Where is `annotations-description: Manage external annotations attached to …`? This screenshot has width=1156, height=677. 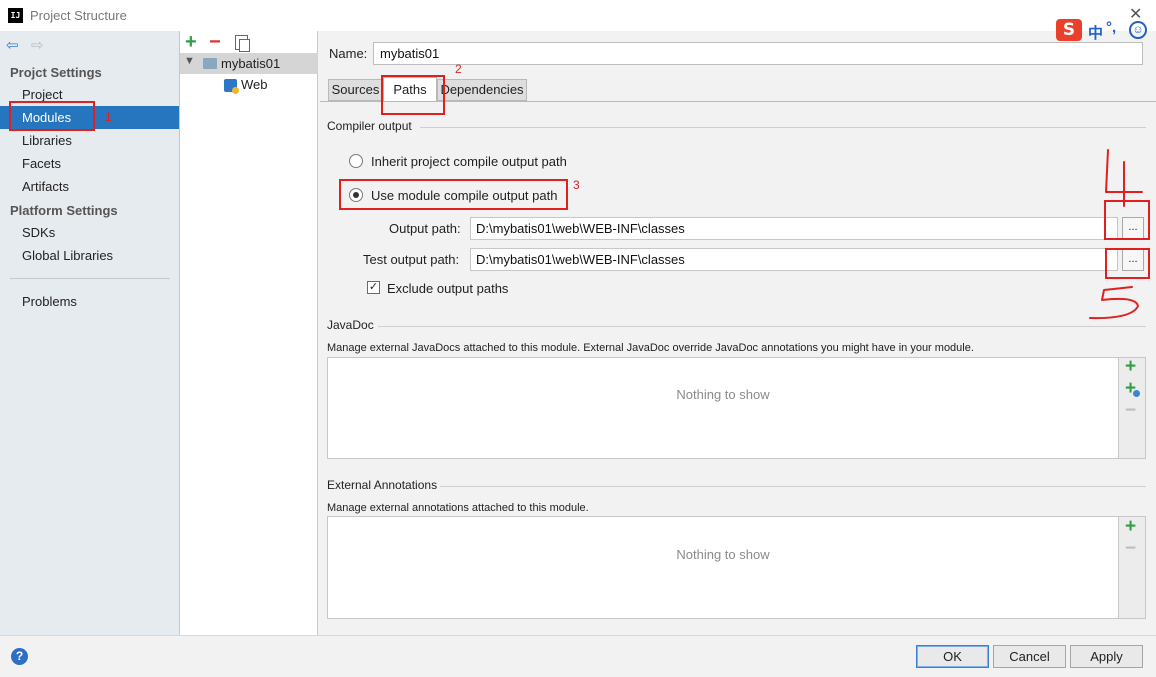
annotations-description: Manage external annotations attached to … is located at coordinates (458, 508).